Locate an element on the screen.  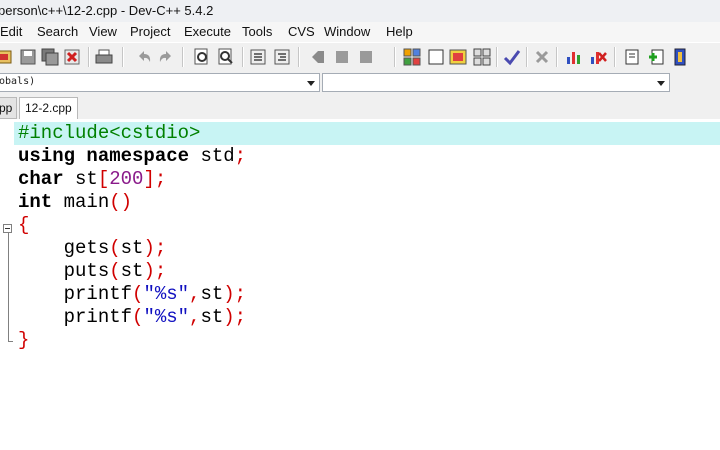
toolbar is located at coordinates (360, 57).